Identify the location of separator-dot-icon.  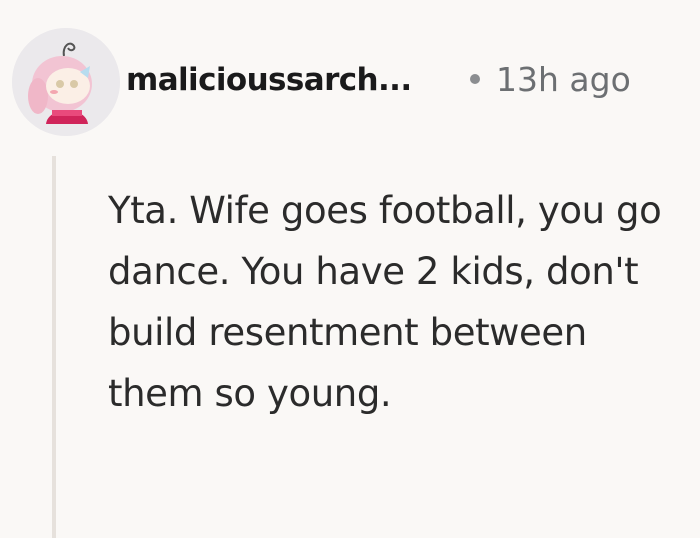
(475, 78).